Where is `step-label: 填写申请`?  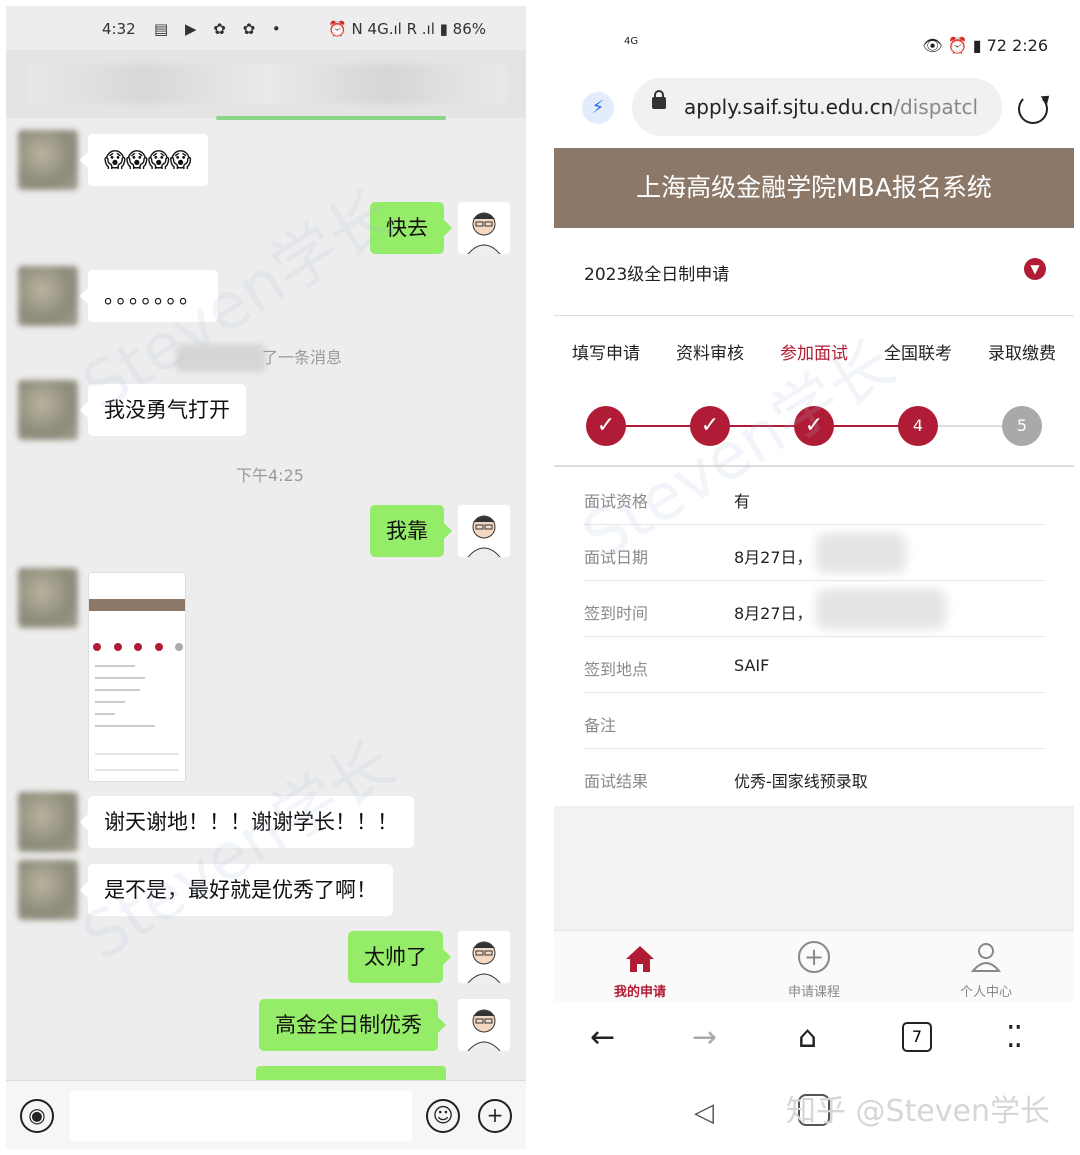
step-label: 填写申请 is located at coordinates (606, 354).